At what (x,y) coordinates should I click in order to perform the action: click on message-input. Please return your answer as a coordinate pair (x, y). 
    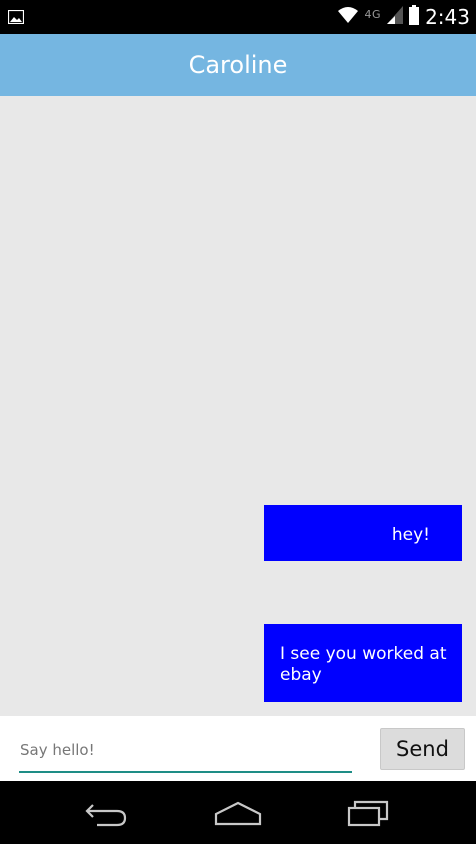
    Looking at the image, I should click on (185, 750).